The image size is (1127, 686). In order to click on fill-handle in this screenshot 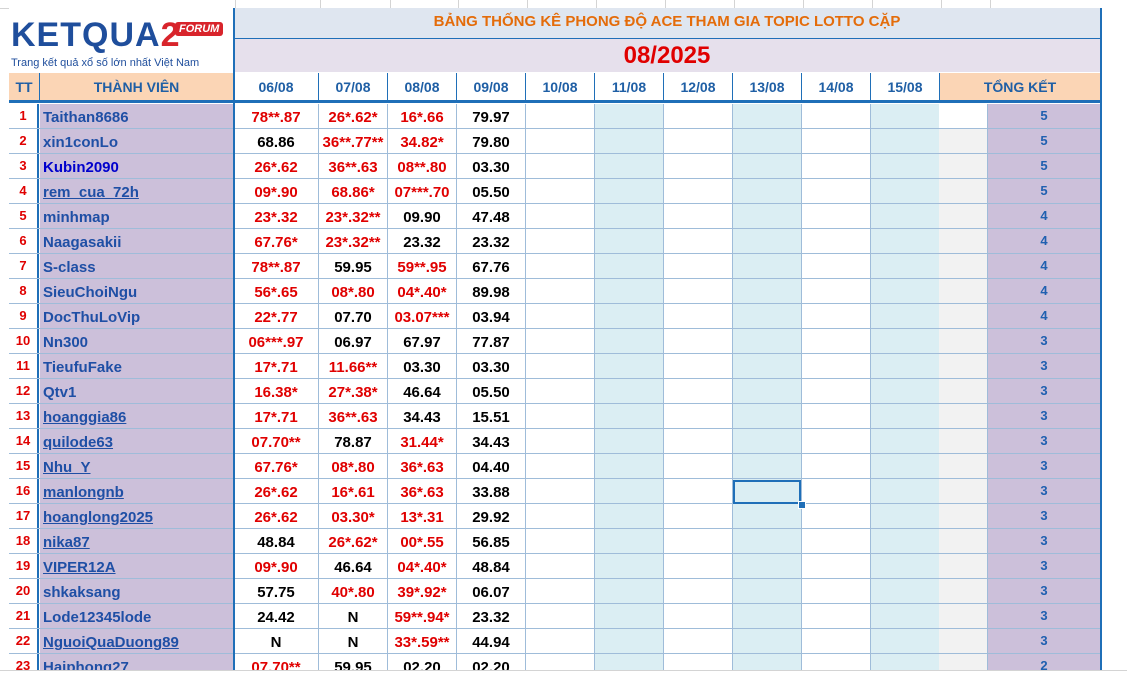, I will do `click(802, 505)`.